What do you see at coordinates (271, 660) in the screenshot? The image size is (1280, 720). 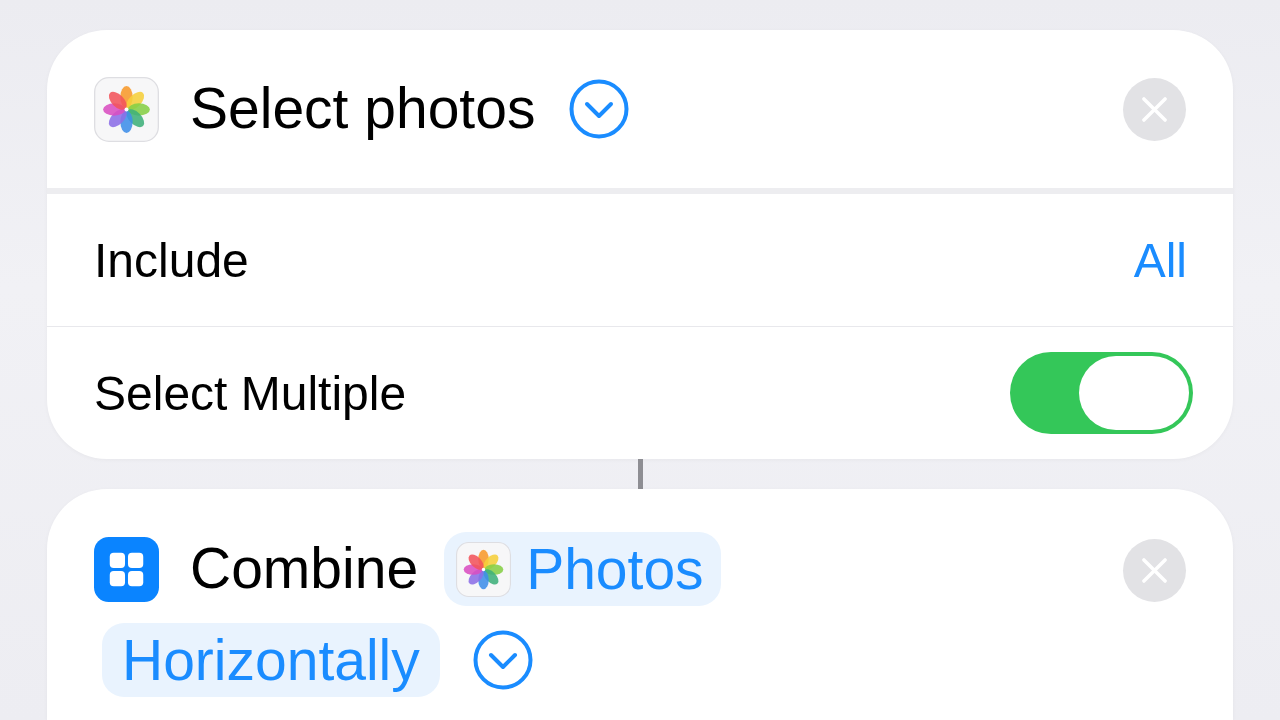 I see `option-token: Horizontally` at bounding box center [271, 660].